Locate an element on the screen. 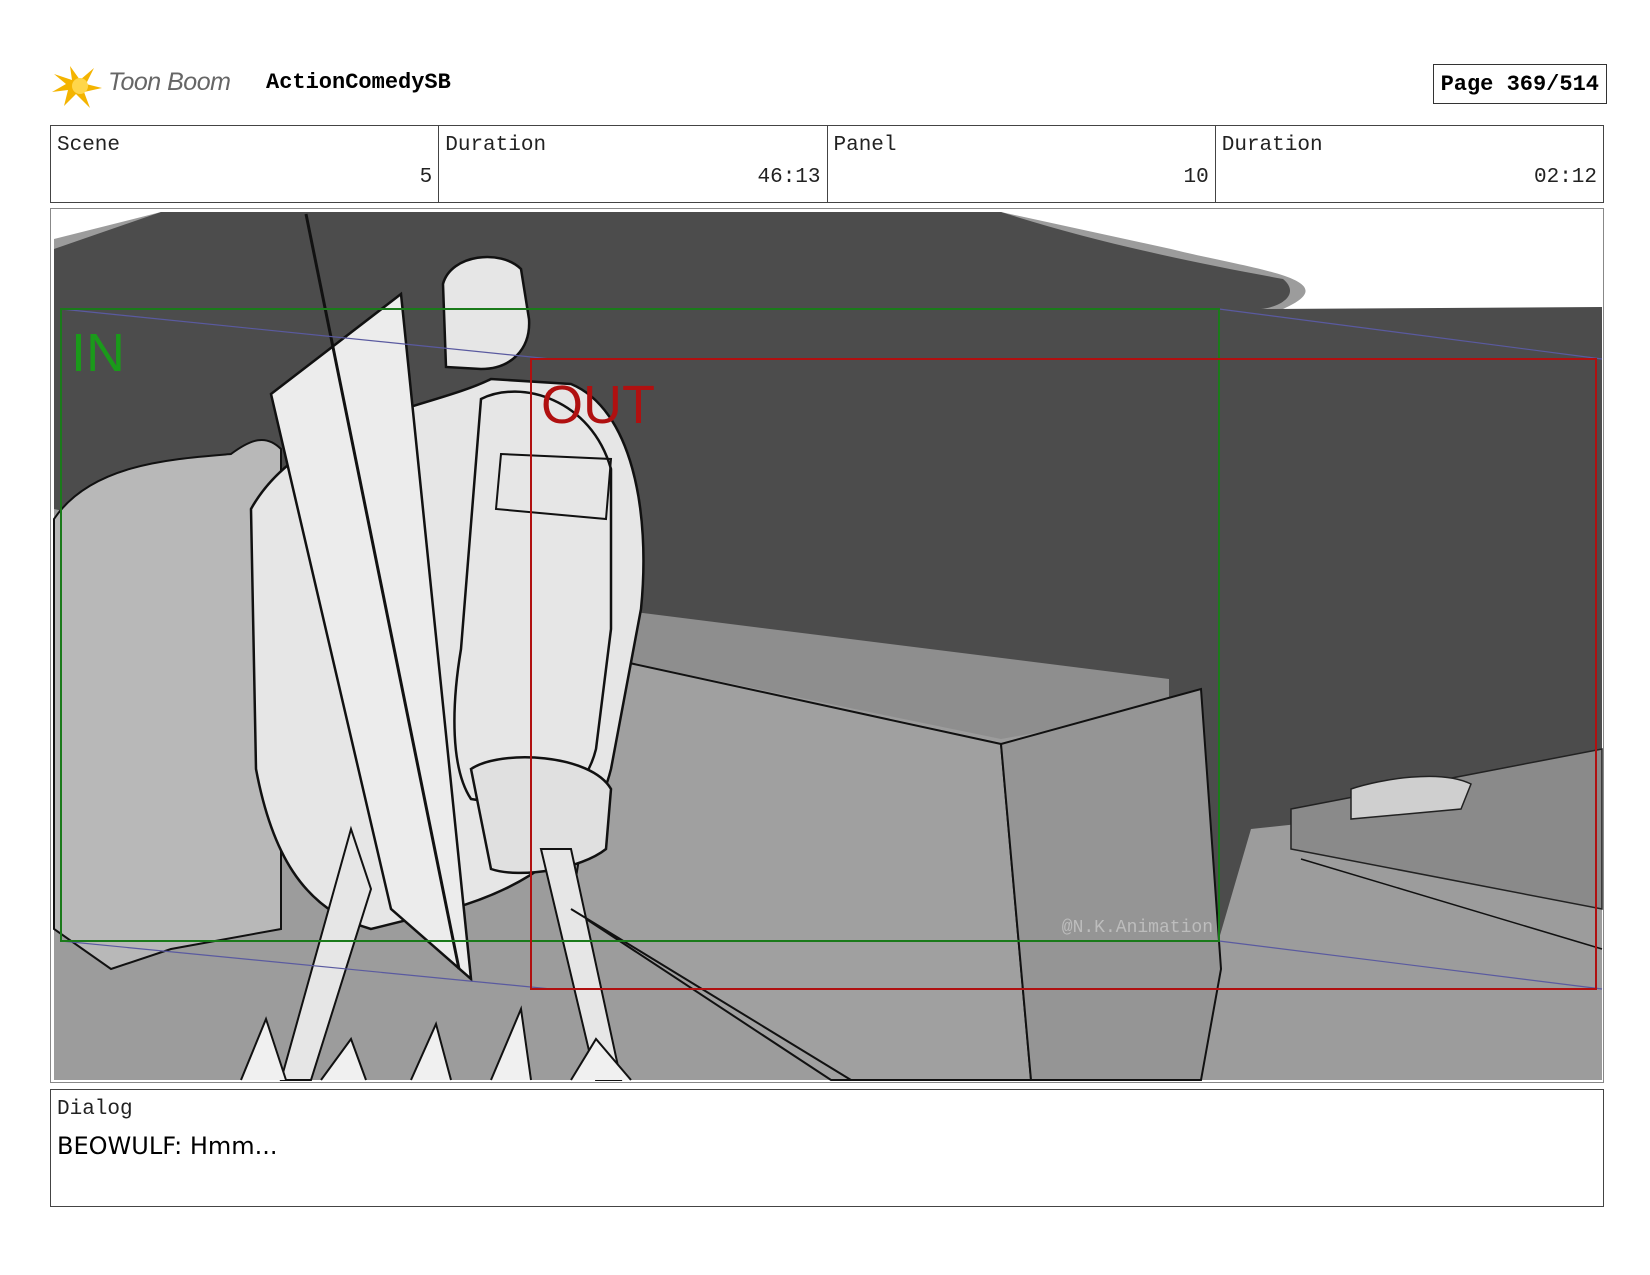 The height and width of the screenshot is (1275, 1650). scene-duration-value: 46:13 is located at coordinates (789, 177).